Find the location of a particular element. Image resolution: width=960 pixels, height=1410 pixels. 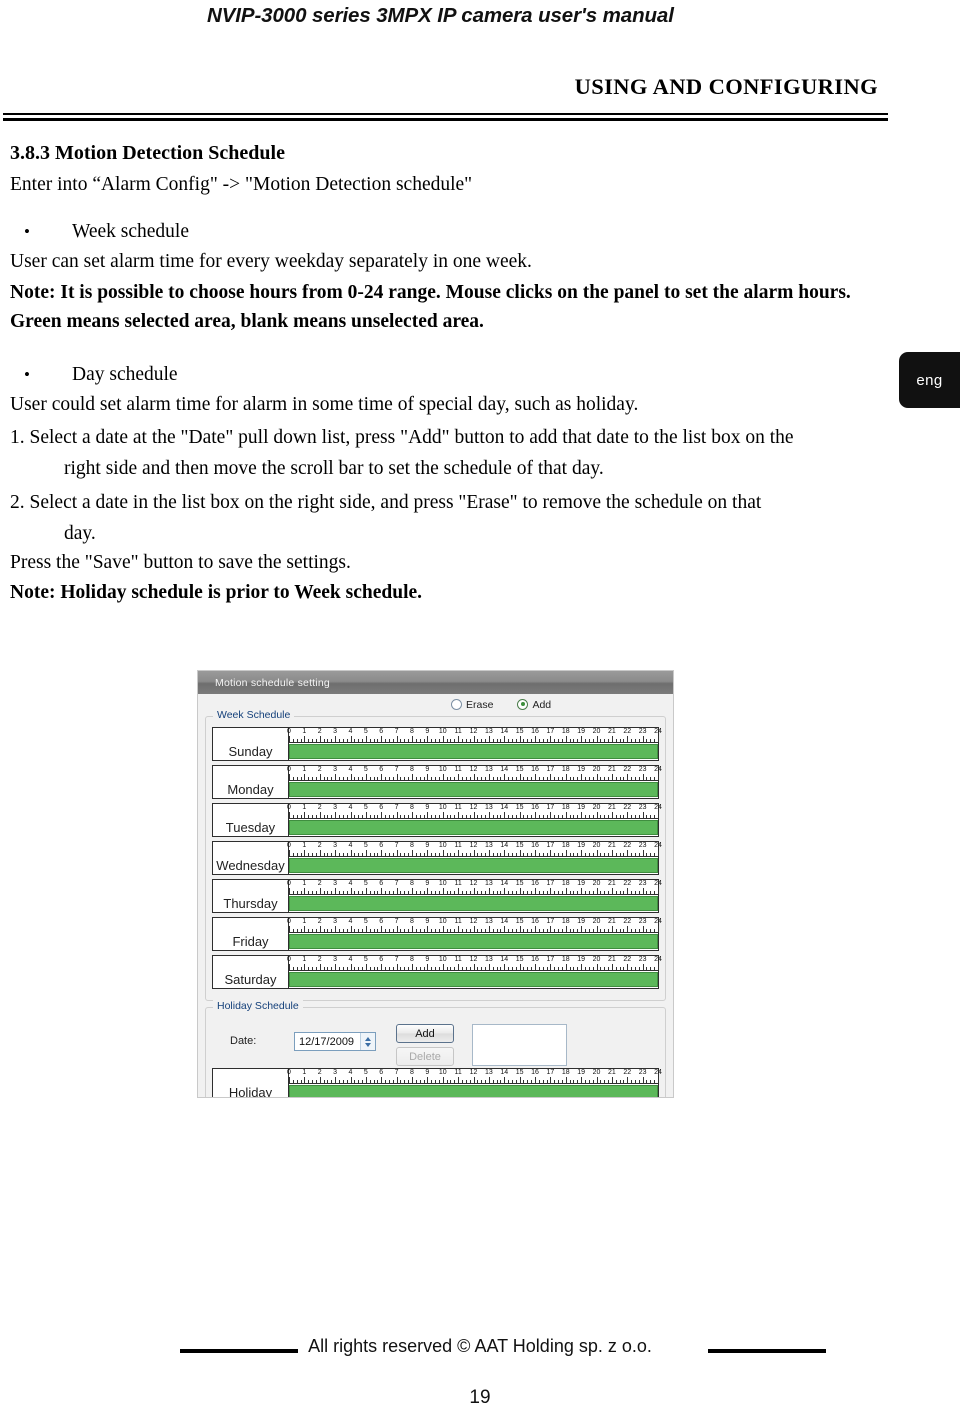

hour-tick-label: 2 is located at coordinates (319, 845).